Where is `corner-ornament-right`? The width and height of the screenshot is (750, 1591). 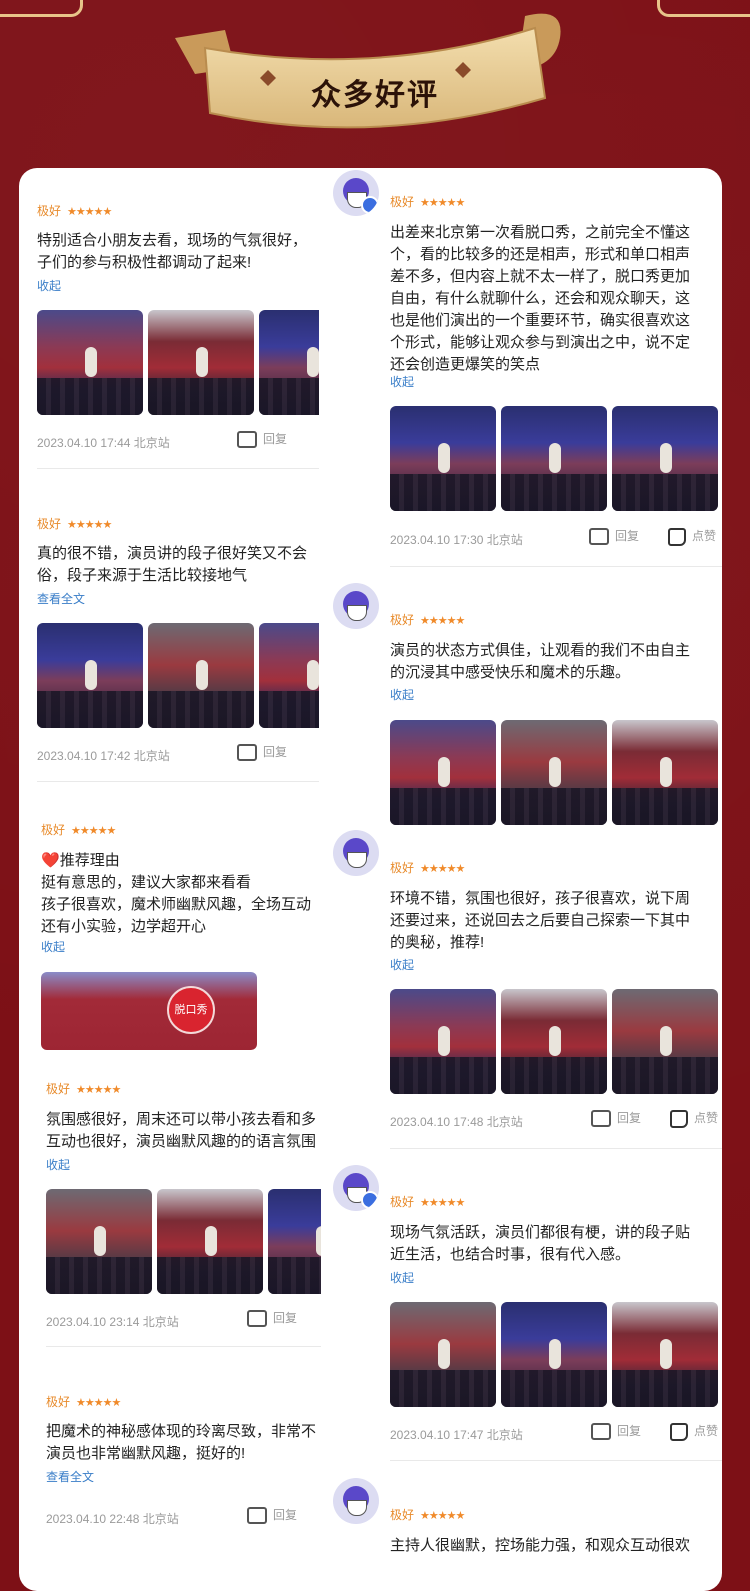
corner-ornament-right is located at coordinates (703, 8).